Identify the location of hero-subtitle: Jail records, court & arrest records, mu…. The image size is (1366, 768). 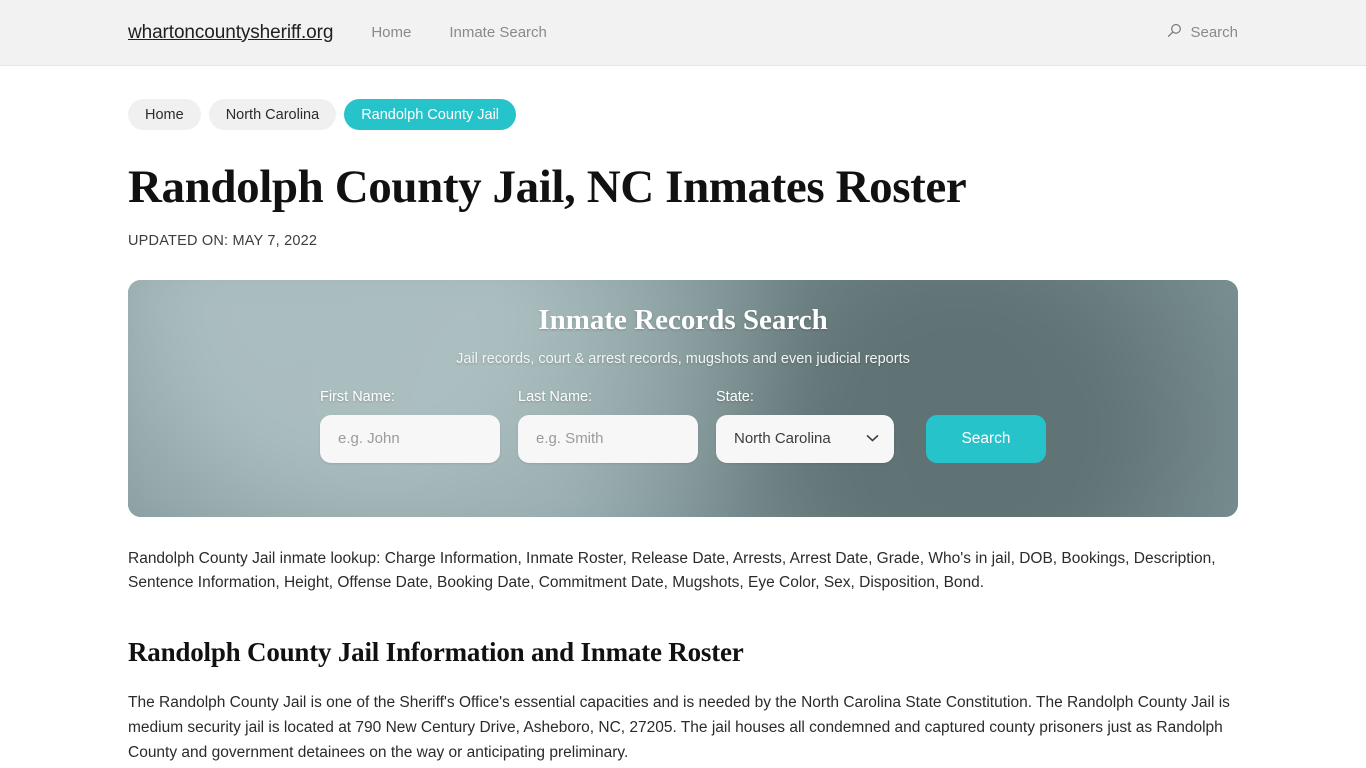
(683, 358).